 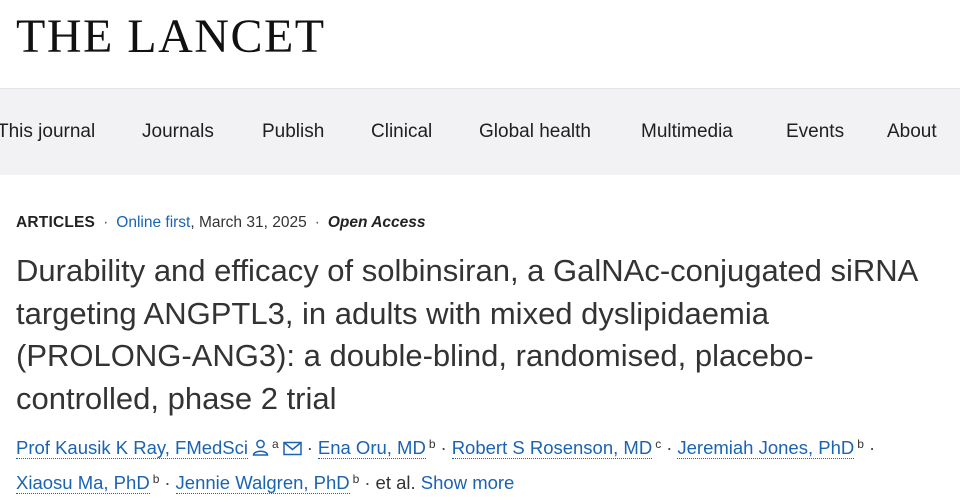 What do you see at coordinates (56, 222) in the screenshot?
I see `article-type: ARTICLES` at bounding box center [56, 222].